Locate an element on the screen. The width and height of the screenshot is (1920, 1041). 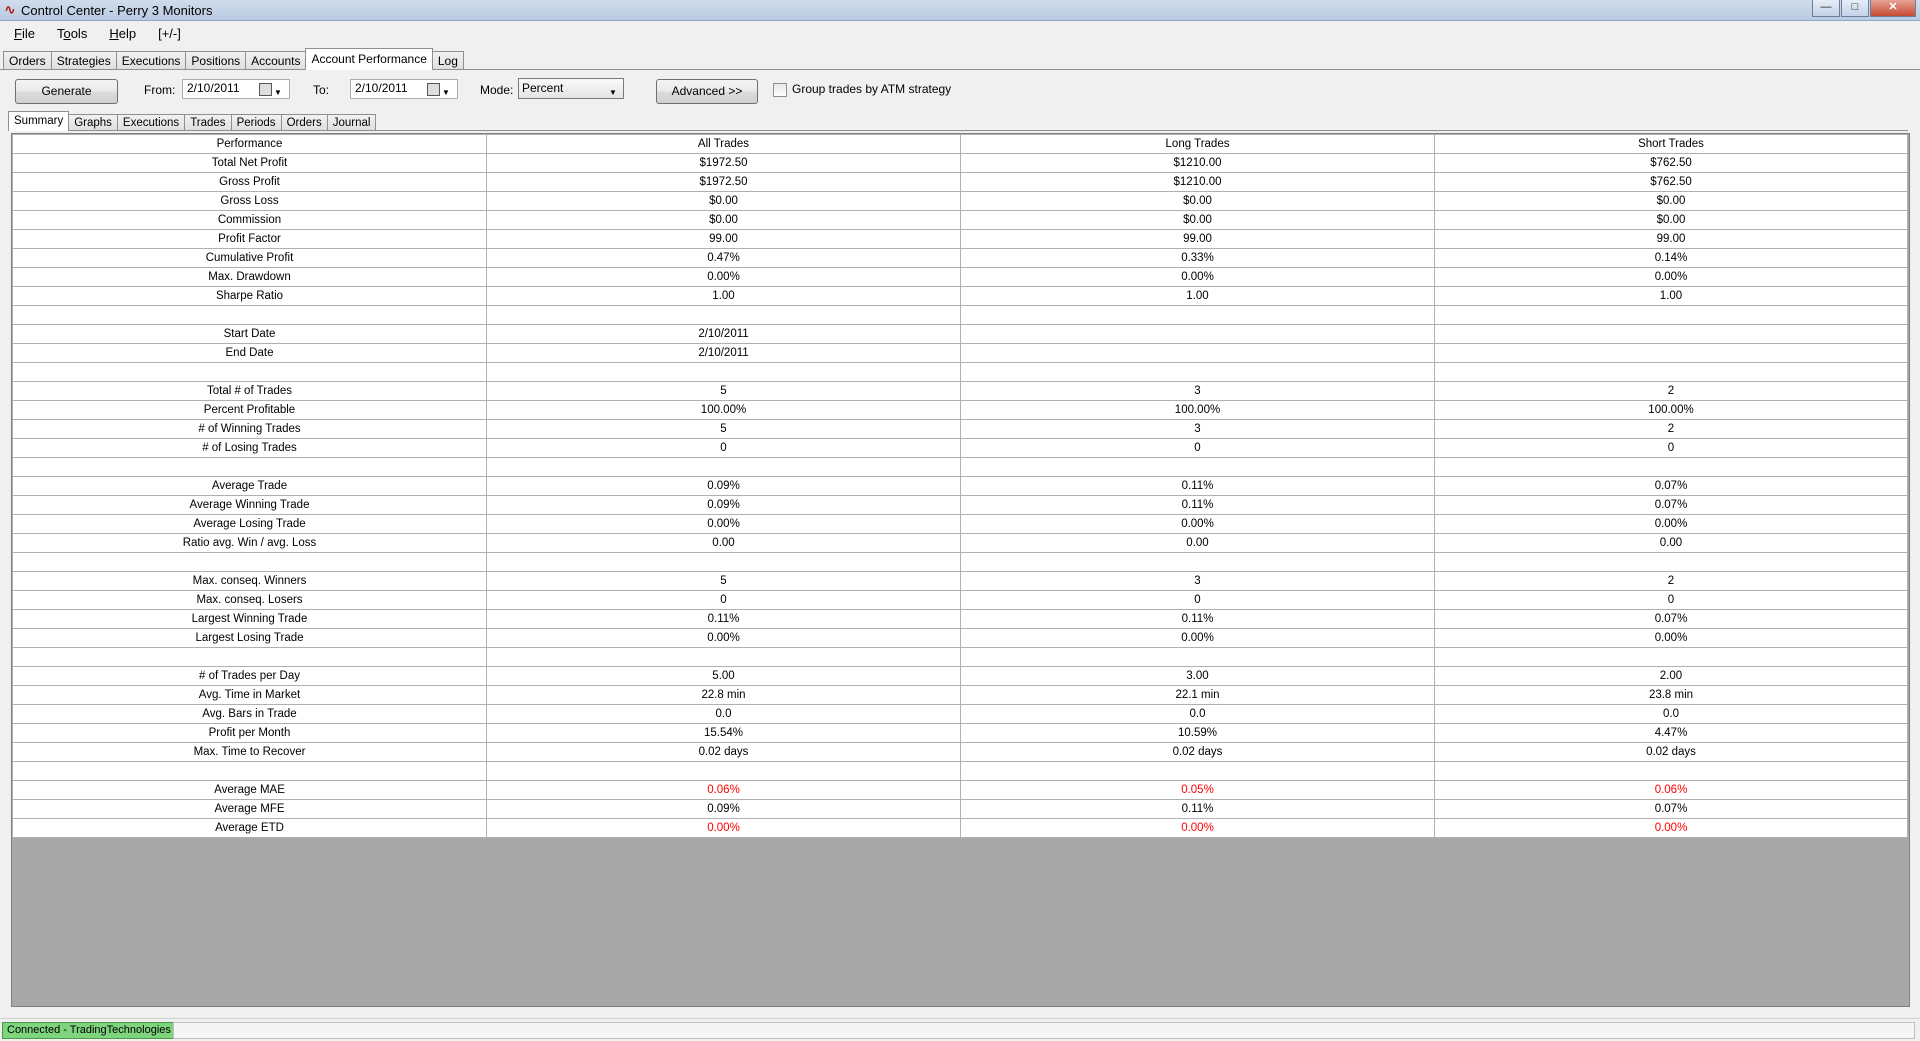
group-trades-label: Group trades by ATM strategy is located at coordinates (871, 89).